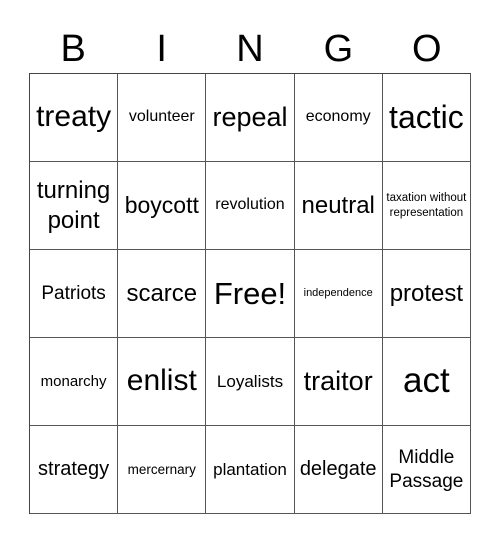  I want to click on bingo-cell: treaty, so click(74, 118).